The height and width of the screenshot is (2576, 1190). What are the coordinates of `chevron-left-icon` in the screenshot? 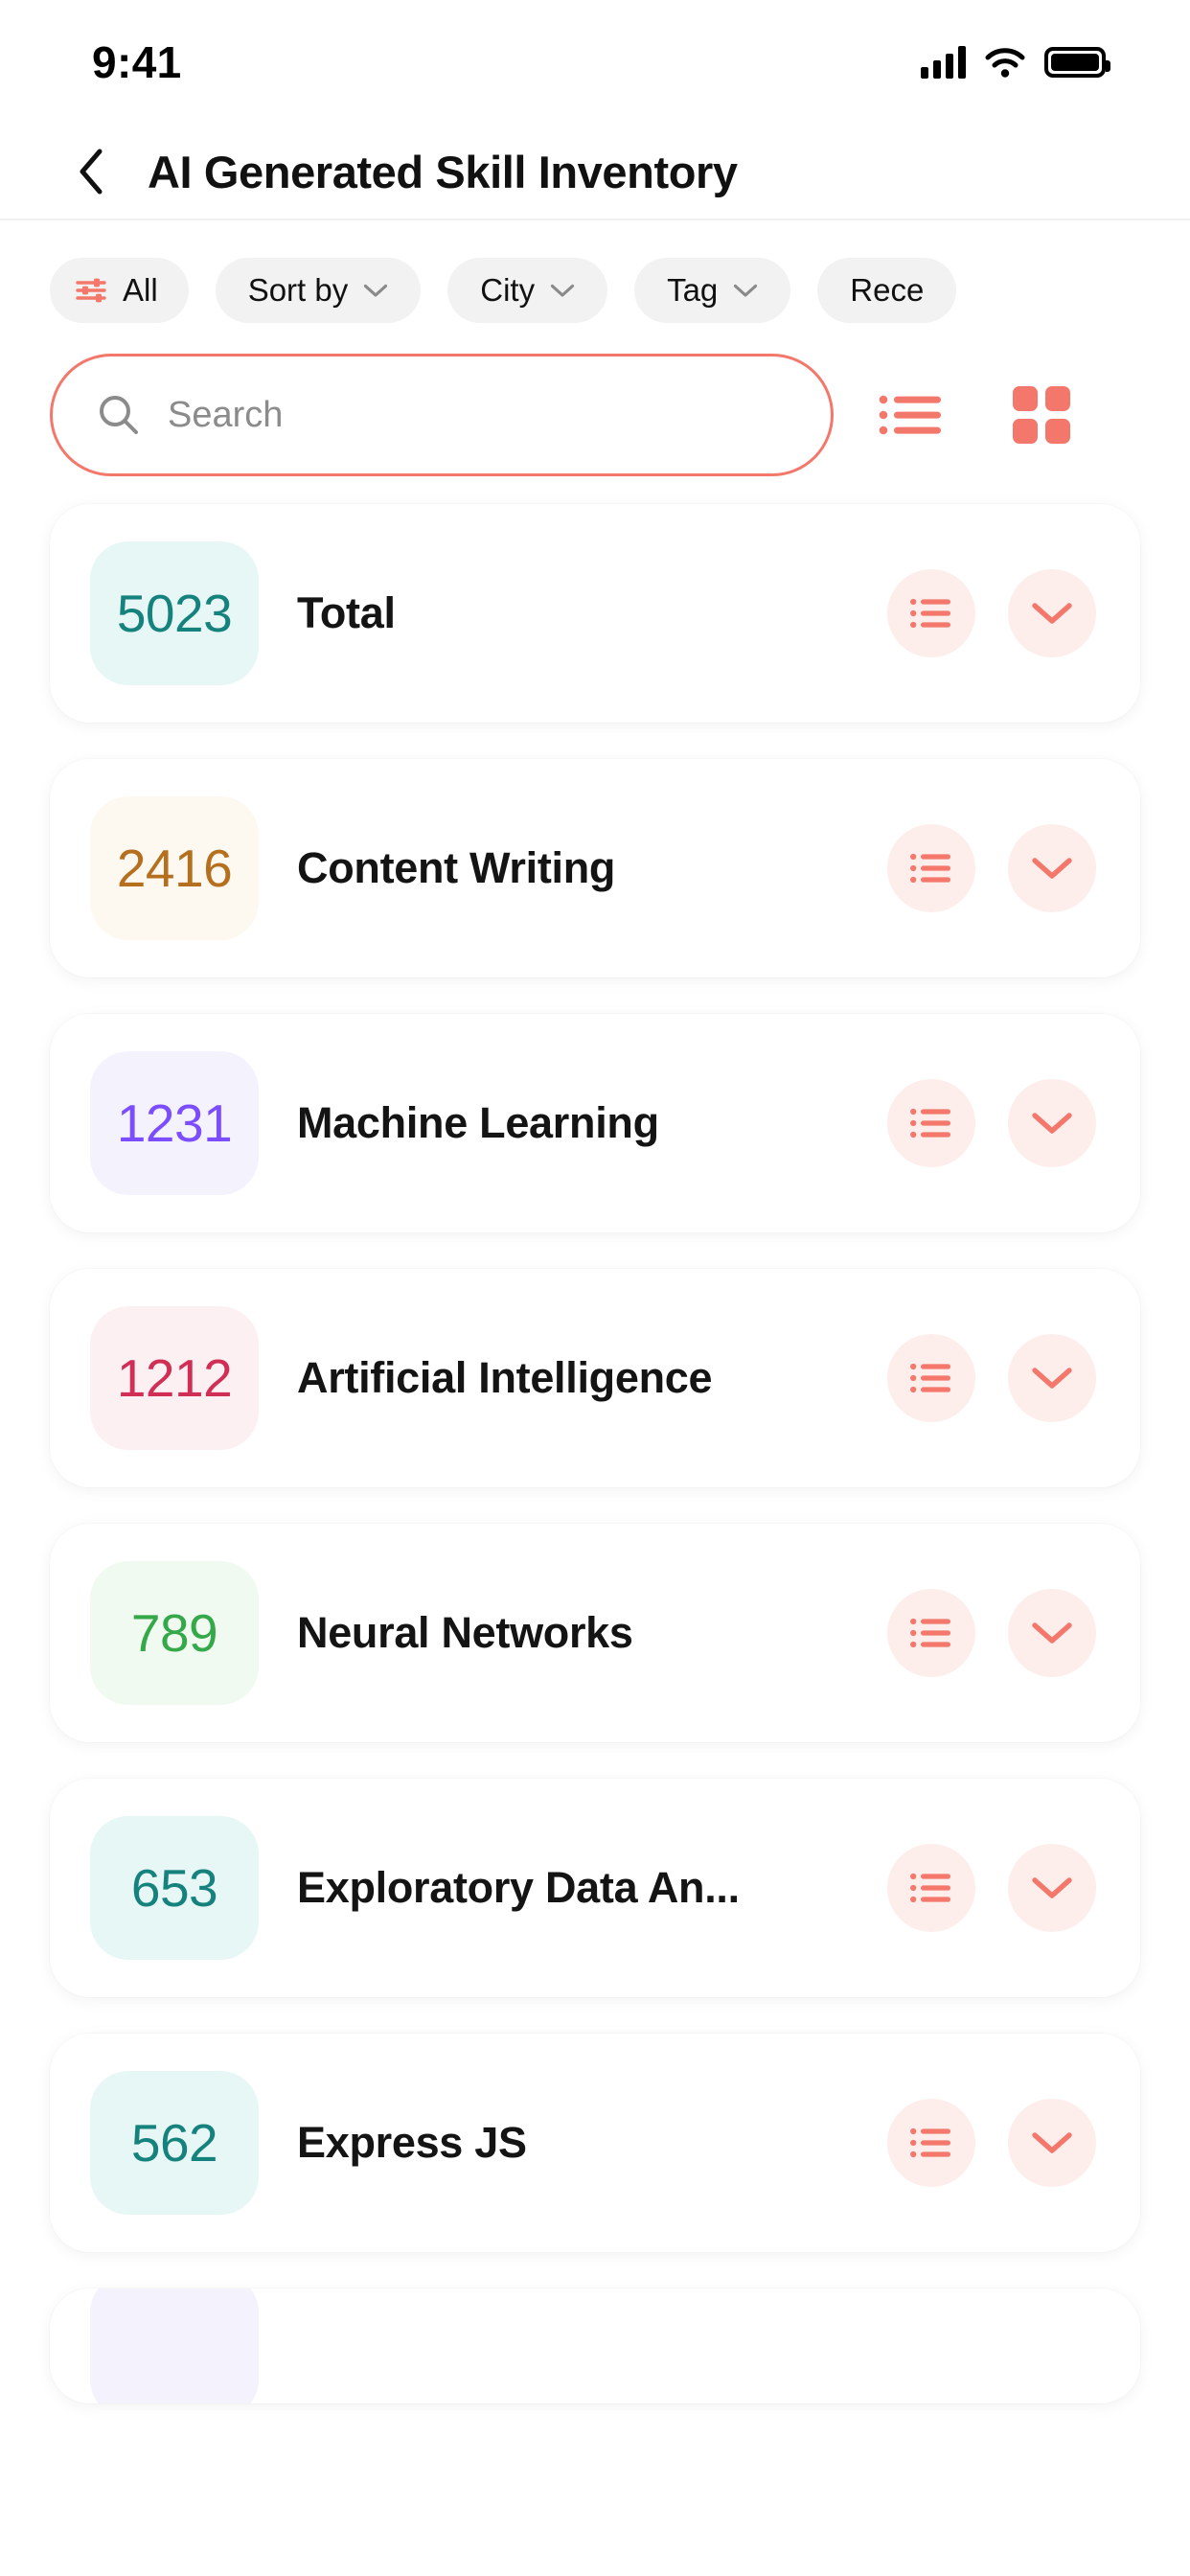 It's located at (91, 172).